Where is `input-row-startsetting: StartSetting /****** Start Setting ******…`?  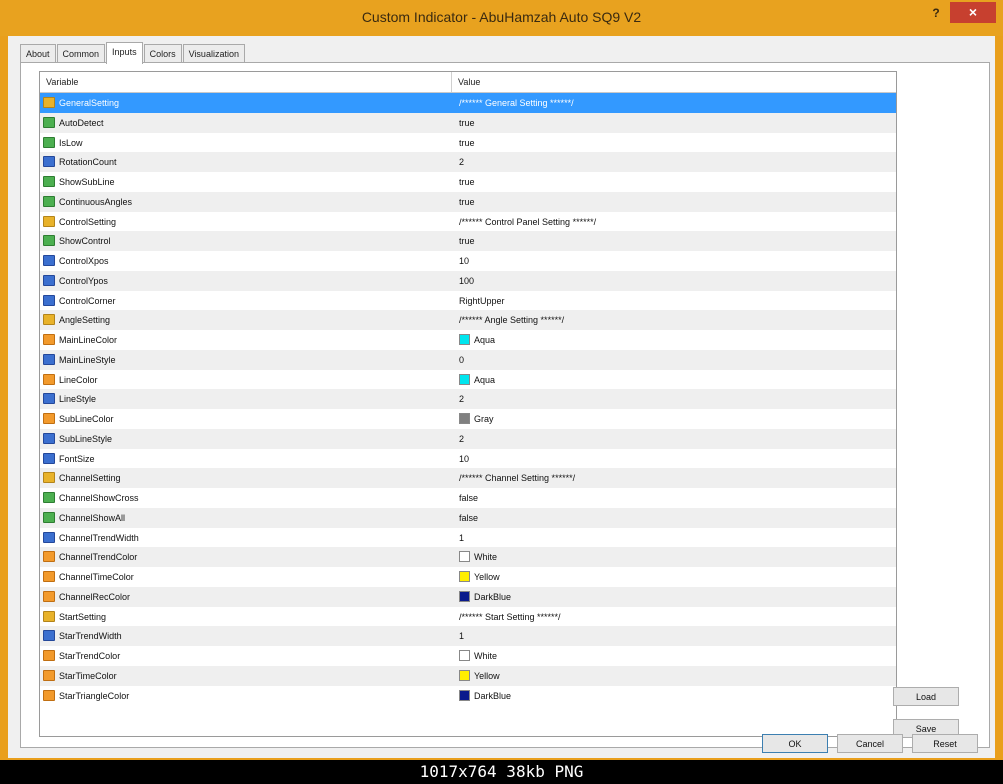
input-row-startsetting: StartSetting /****** Start Setting ******… is located at coordinates (468, 617).